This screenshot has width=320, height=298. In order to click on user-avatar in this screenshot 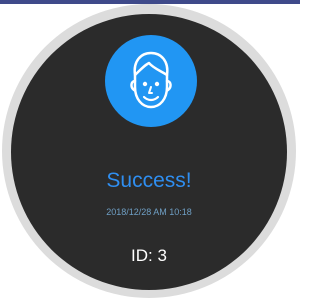, I will do `click(151, 81)`.